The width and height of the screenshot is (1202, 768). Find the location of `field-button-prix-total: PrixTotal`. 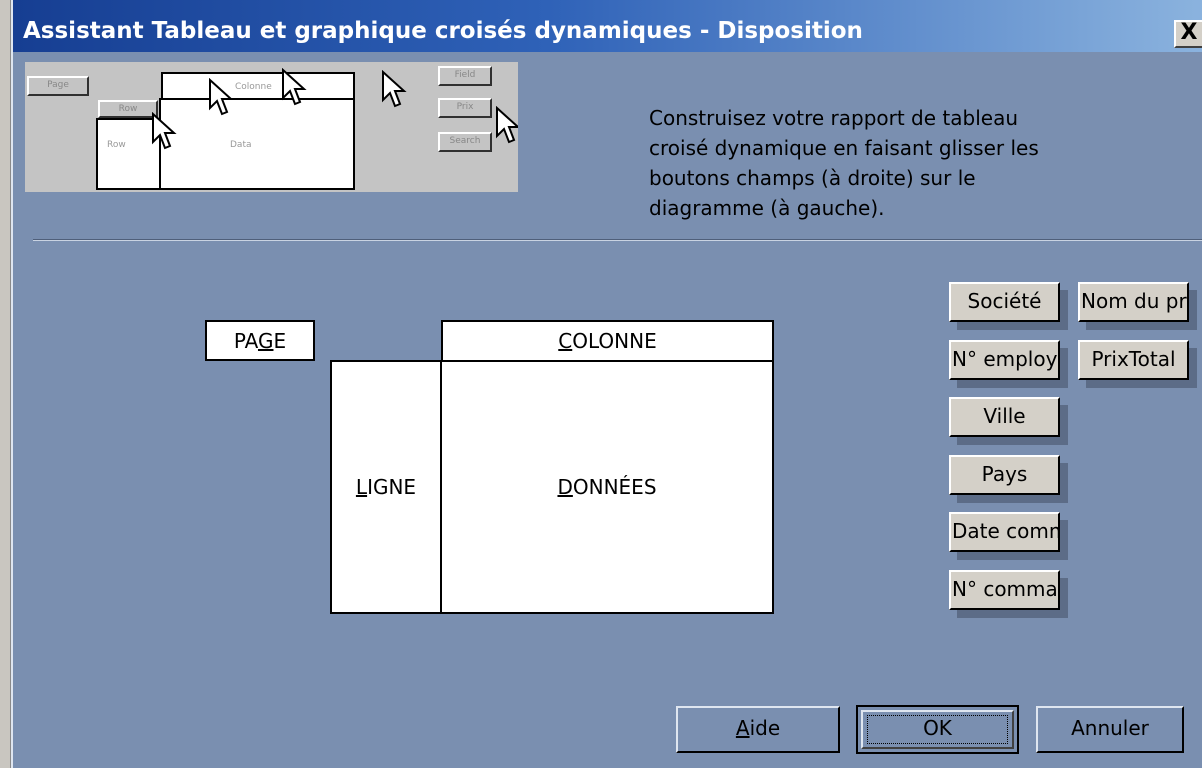

field-button-prix-total: PrixTotal is located at coordinates (1133, 360).